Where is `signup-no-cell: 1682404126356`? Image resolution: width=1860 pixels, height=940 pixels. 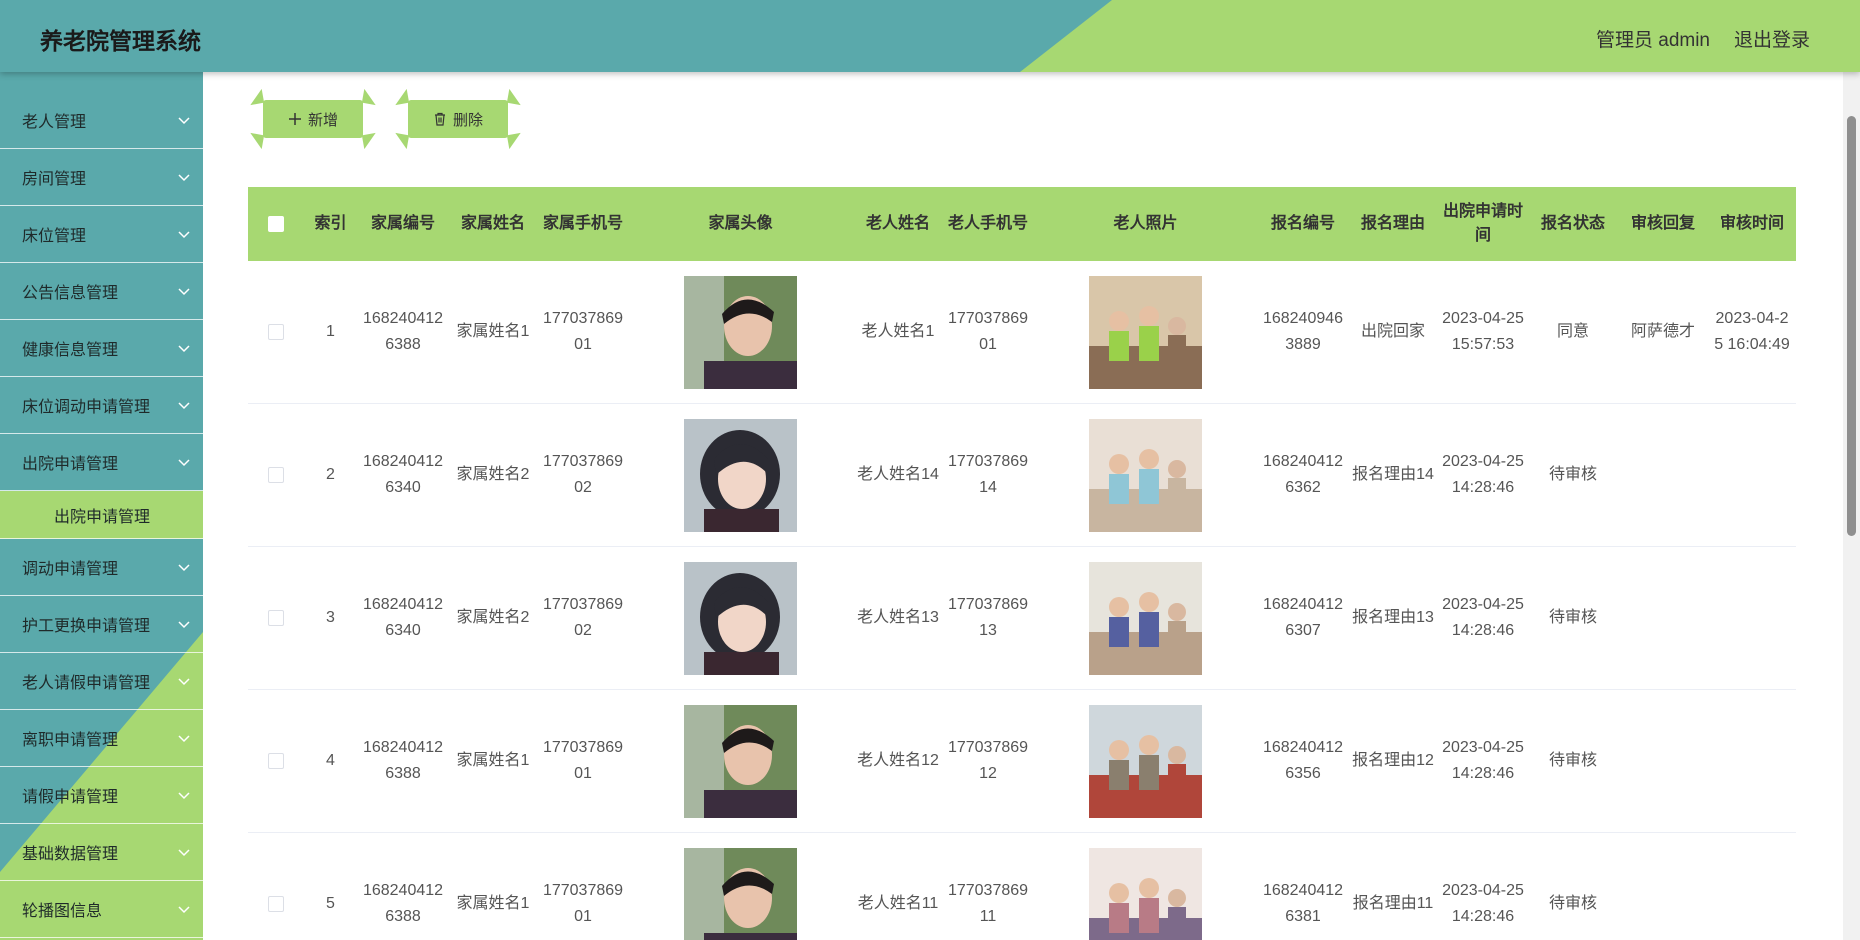 signup-no-cell: 1682404126356 is located at coordinates (1303, 760).